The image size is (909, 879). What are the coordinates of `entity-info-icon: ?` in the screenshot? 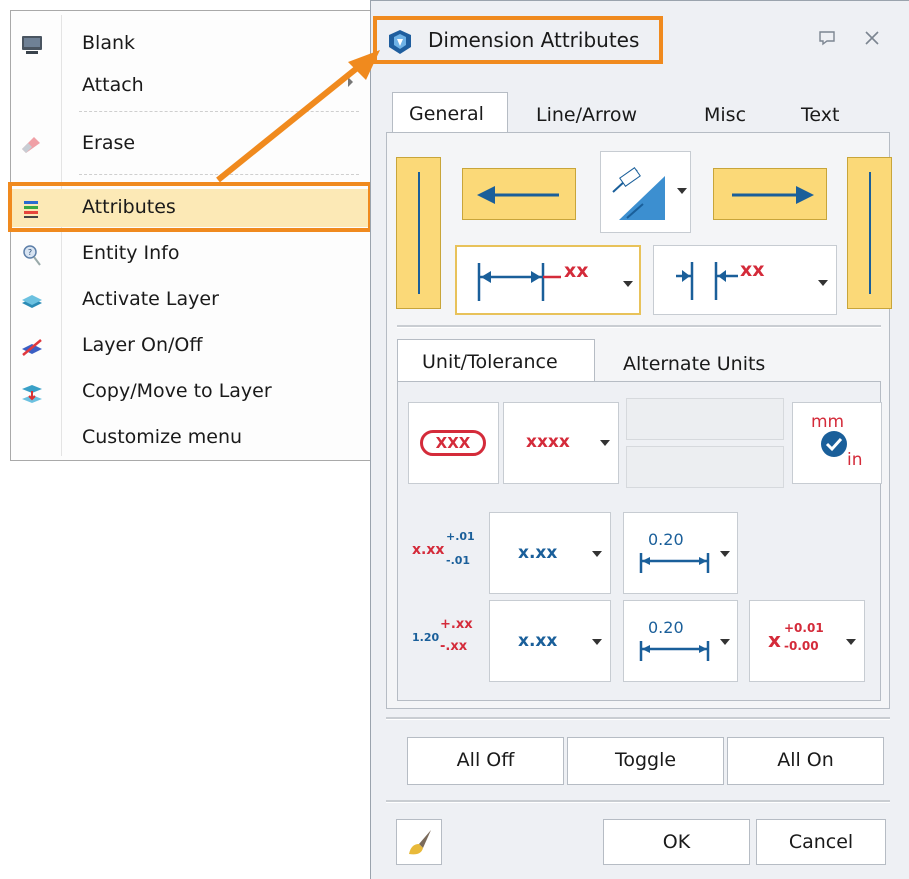 It's located at (32, 255).